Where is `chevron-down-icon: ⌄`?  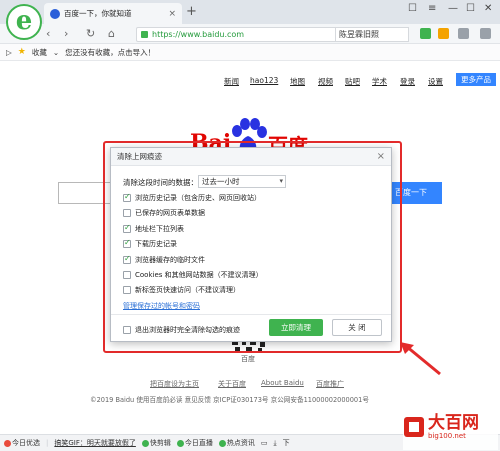
chevron-down-icon: ⌄ is located at coordinates (56, 52).